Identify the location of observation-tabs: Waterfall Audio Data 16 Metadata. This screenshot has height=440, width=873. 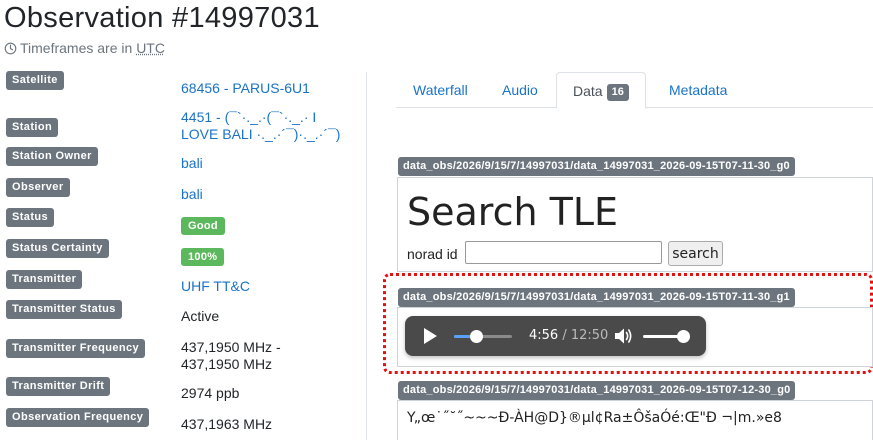
(634, 90).